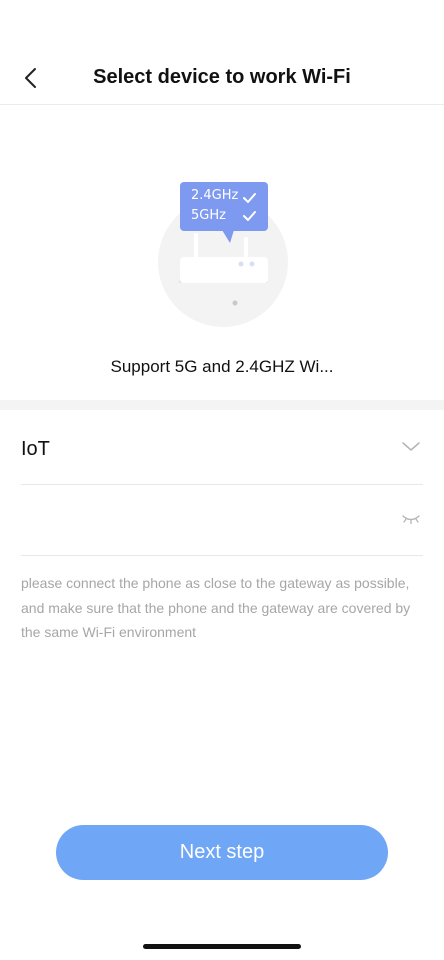  I want to click on badge-2-4ghz-label: 2.4GHz, so click(215, 195).